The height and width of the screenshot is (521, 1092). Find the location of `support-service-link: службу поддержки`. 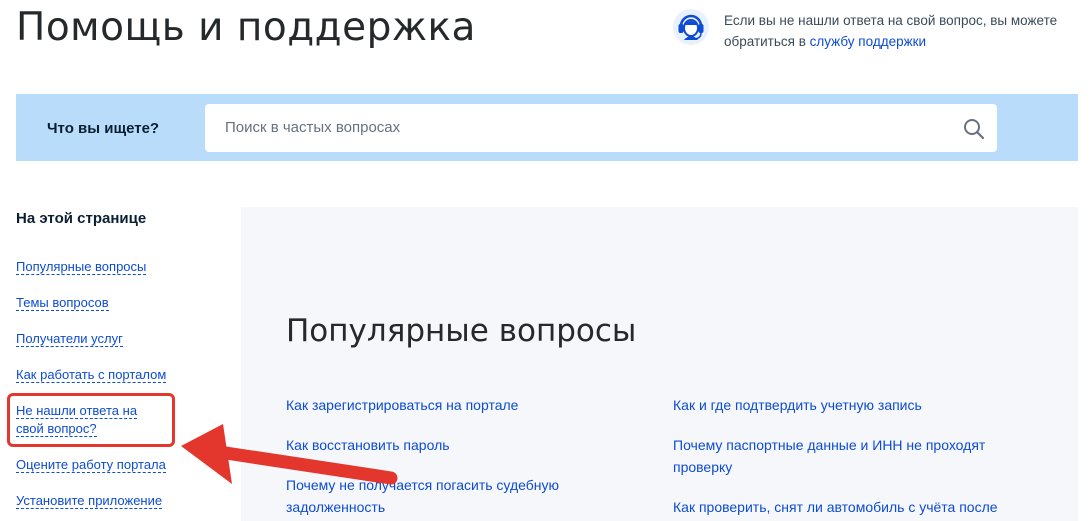

support-service-link: службу поддержки is located at coordinates (868, 41).